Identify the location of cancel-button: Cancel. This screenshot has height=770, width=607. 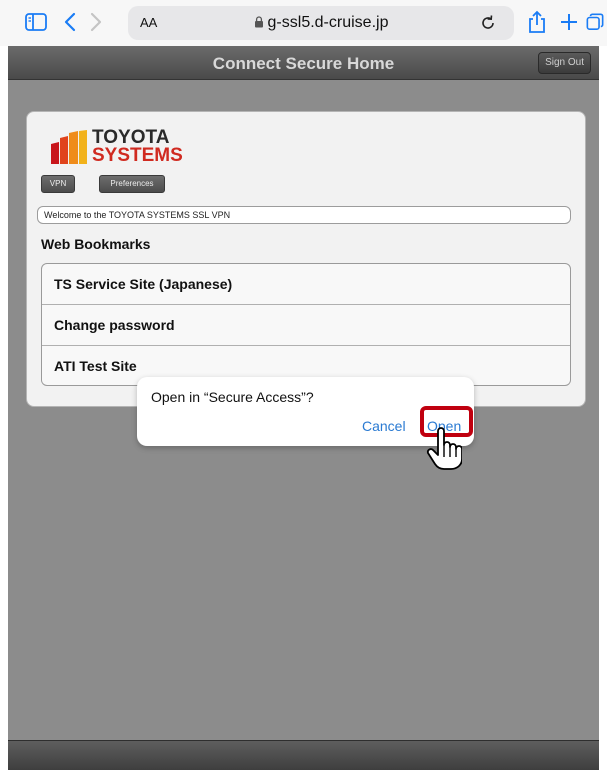
(384, 426).